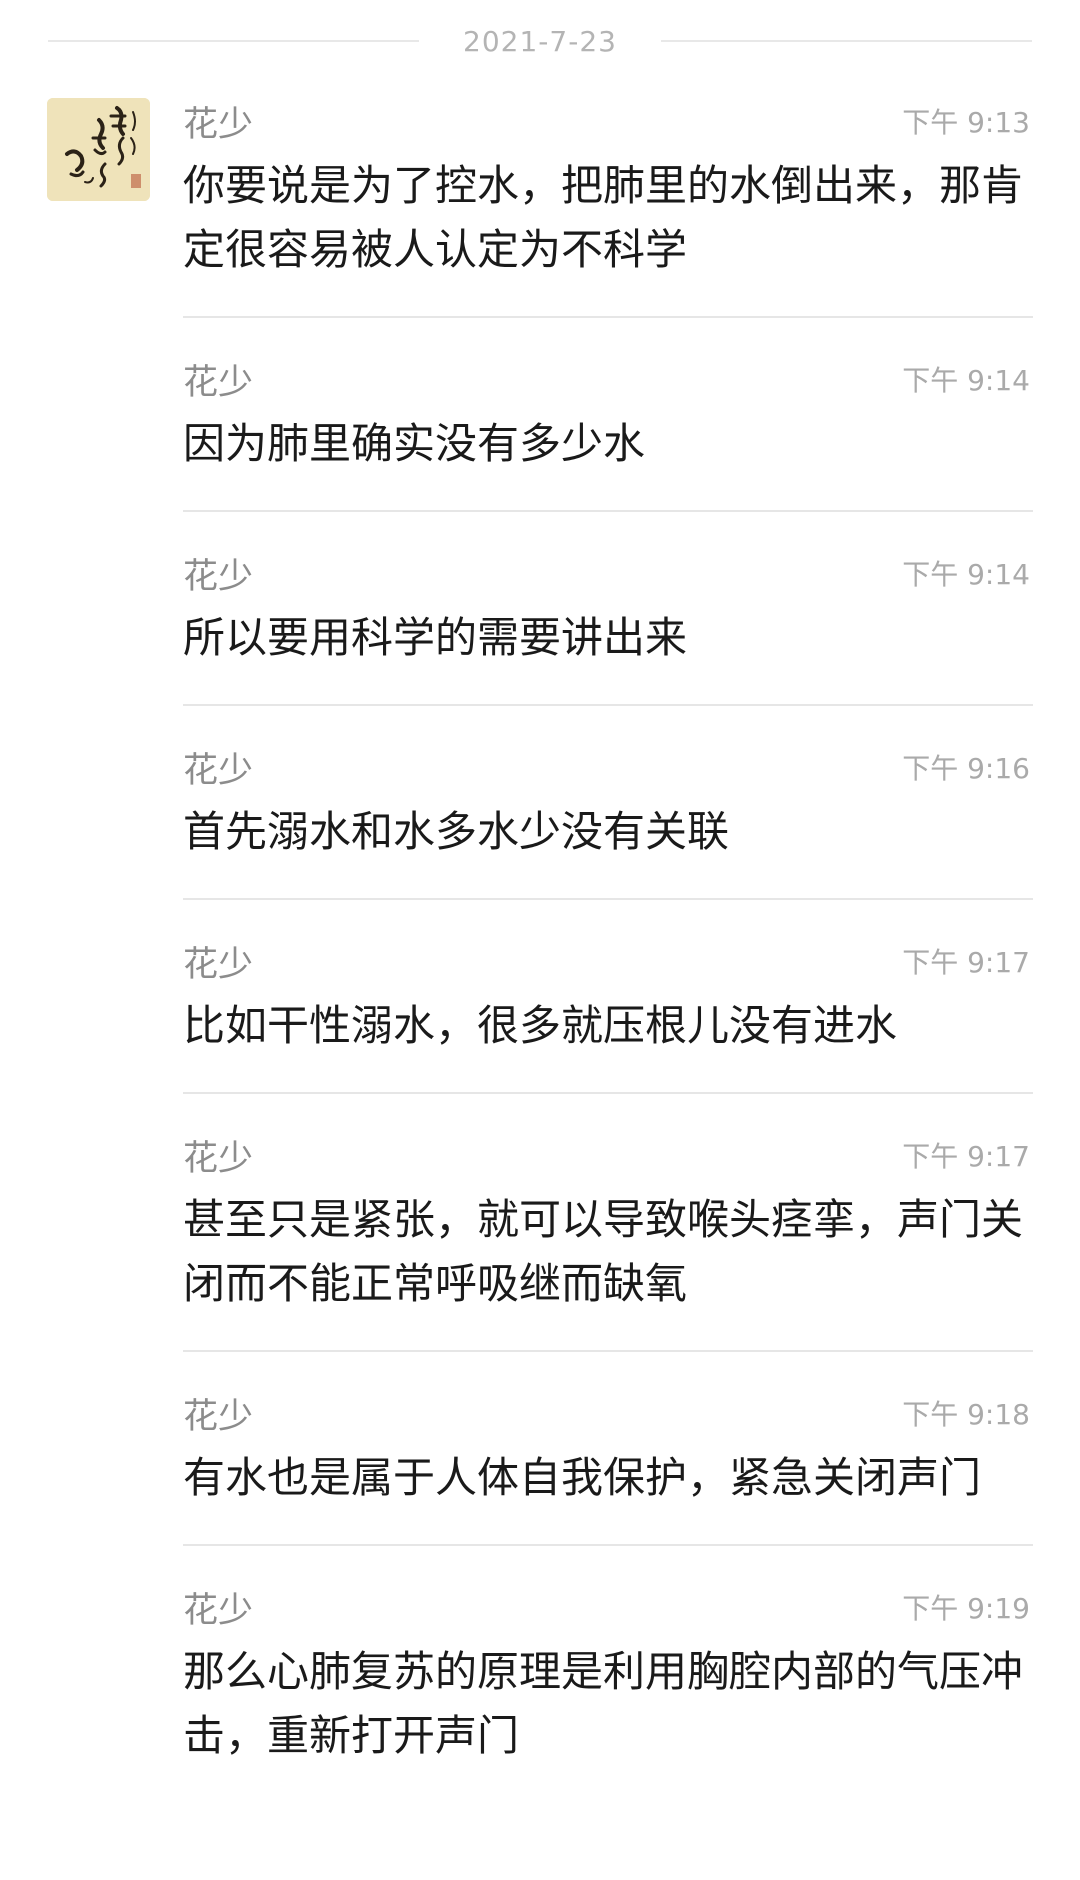 The image size is (1080, 1880). What do you see at coordinates (966, 122) in the screenshot?
I see `message-time: 下午 9:13` at bounding box center [966, 122].